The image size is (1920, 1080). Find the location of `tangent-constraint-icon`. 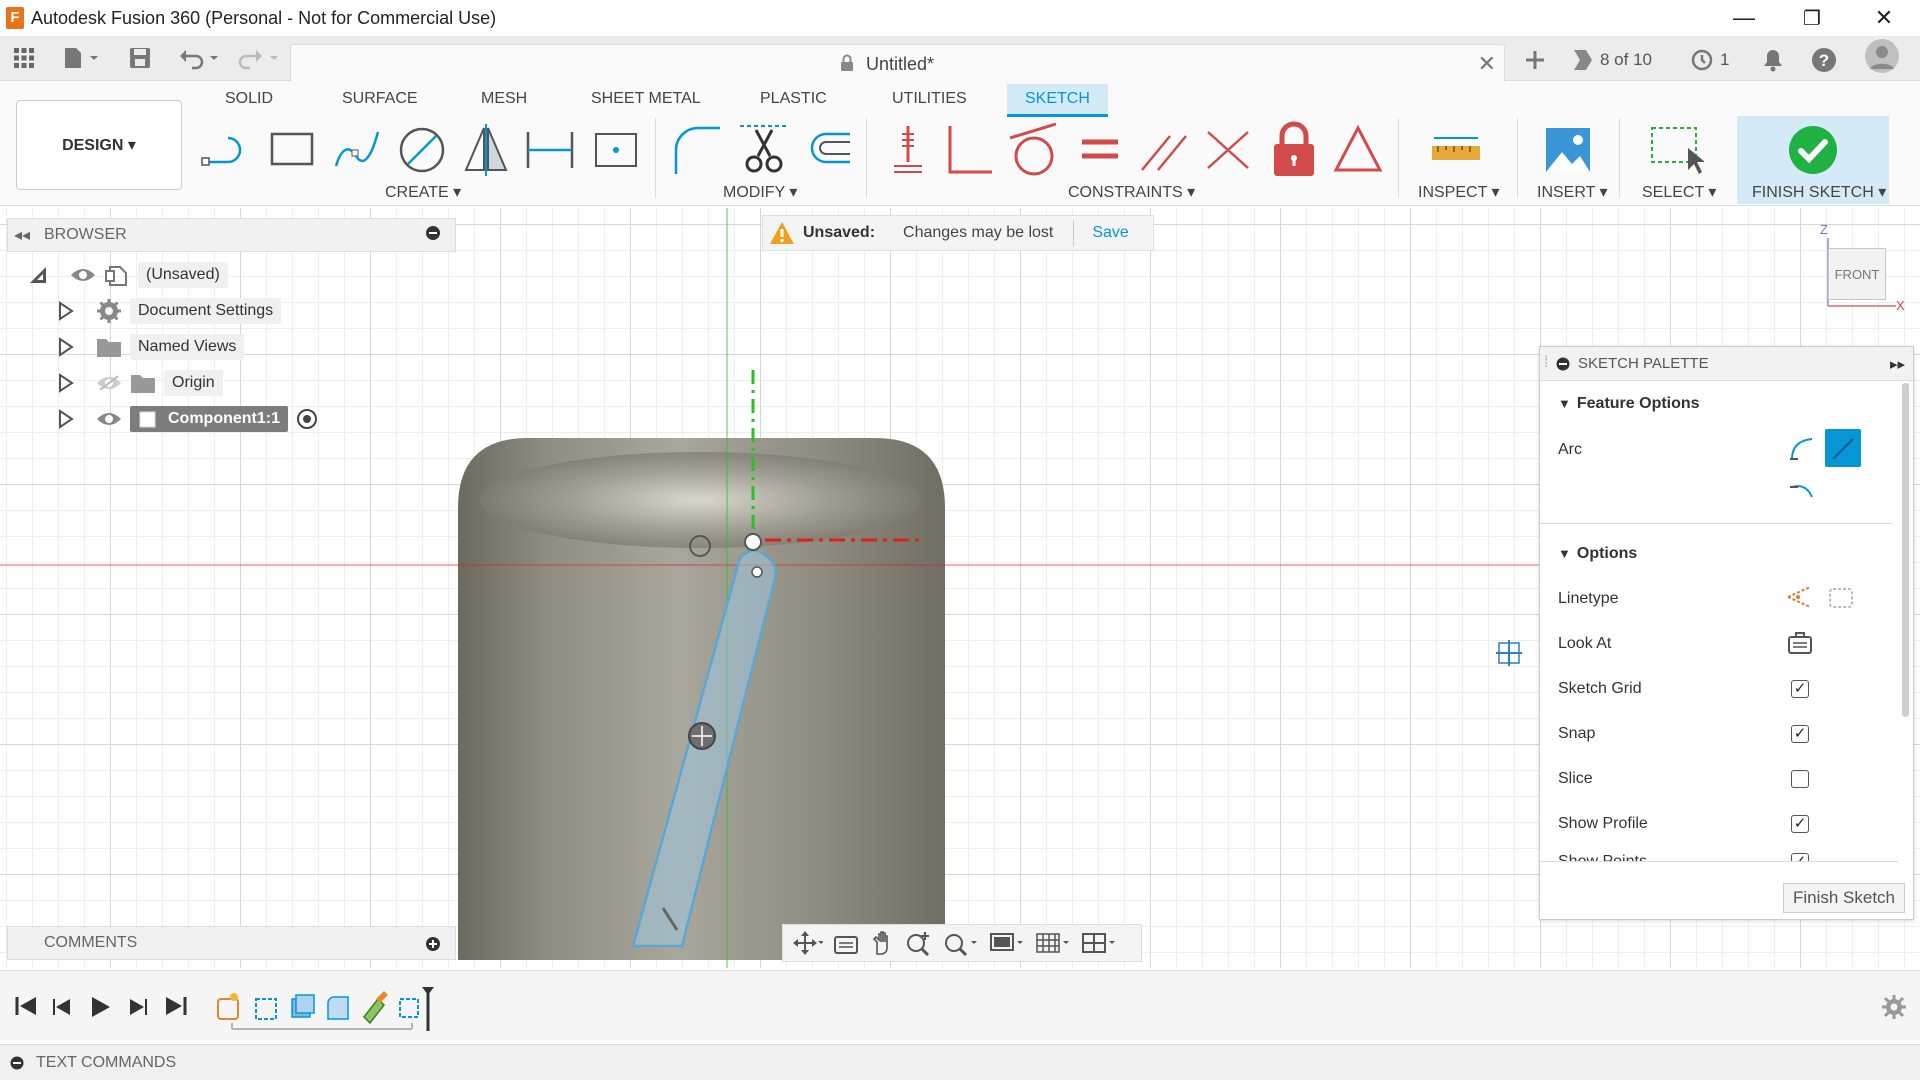

tangent-constraint-icon is located at coordinates (1034, 150).